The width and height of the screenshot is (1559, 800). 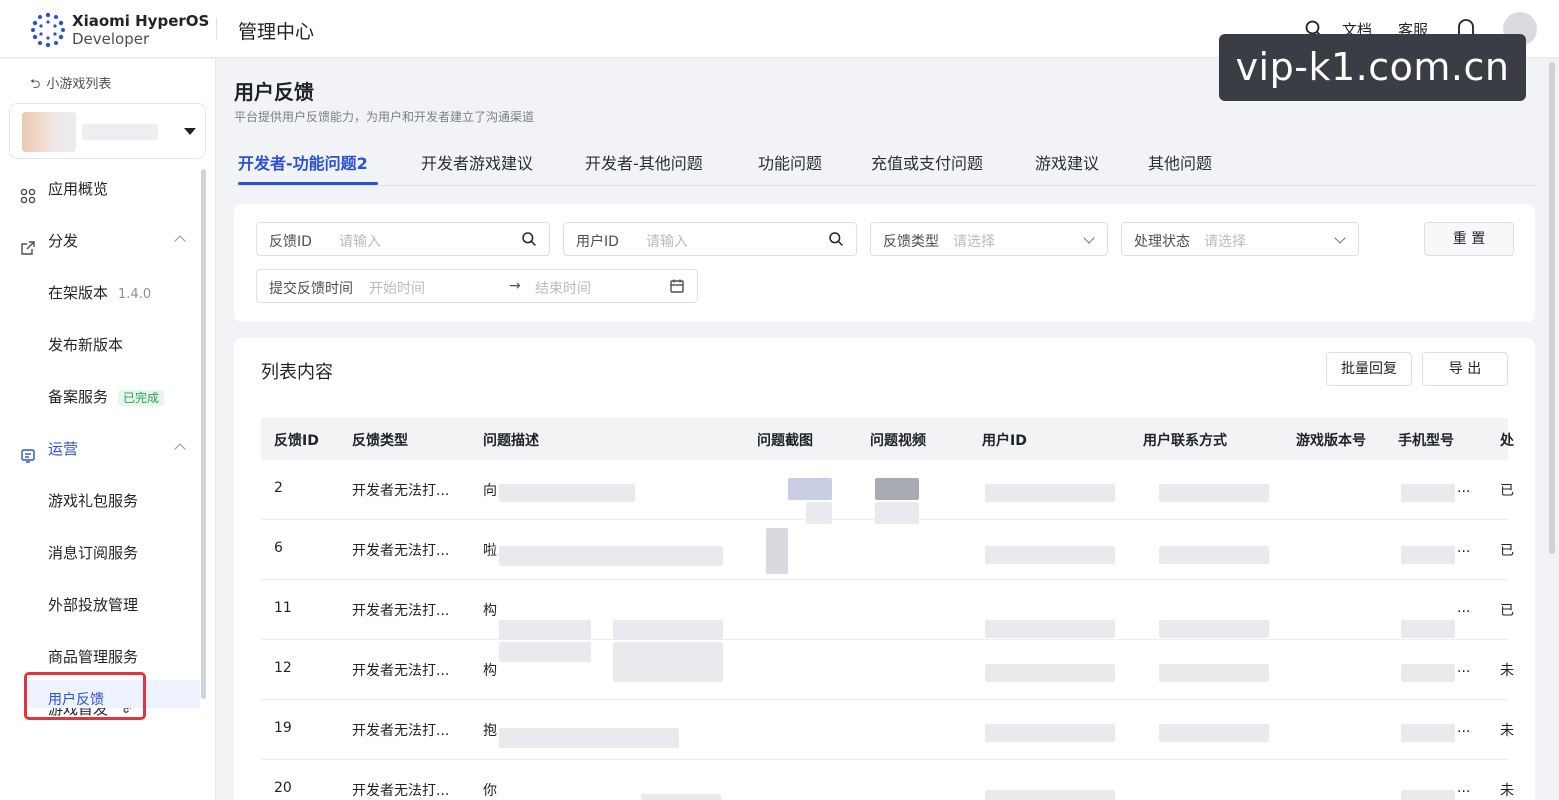 I want to click on table-row: 20 开发者无法打... 你 ... 未, so click(x=887, y=780).